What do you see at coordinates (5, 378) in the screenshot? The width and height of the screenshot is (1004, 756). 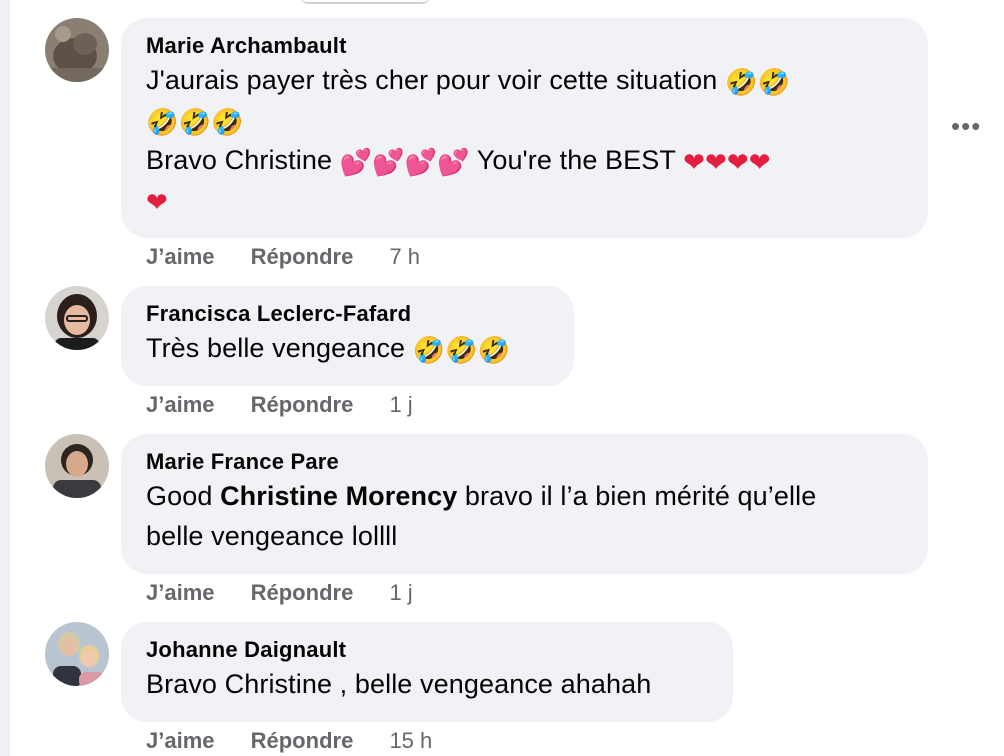 I see `left-rail` at bounding box center [5, 378].